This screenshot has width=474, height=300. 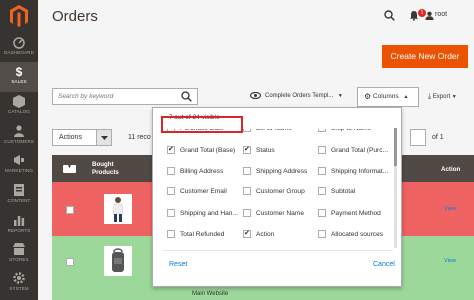 I want to click on magento-logo, so click(x=19, y=16).